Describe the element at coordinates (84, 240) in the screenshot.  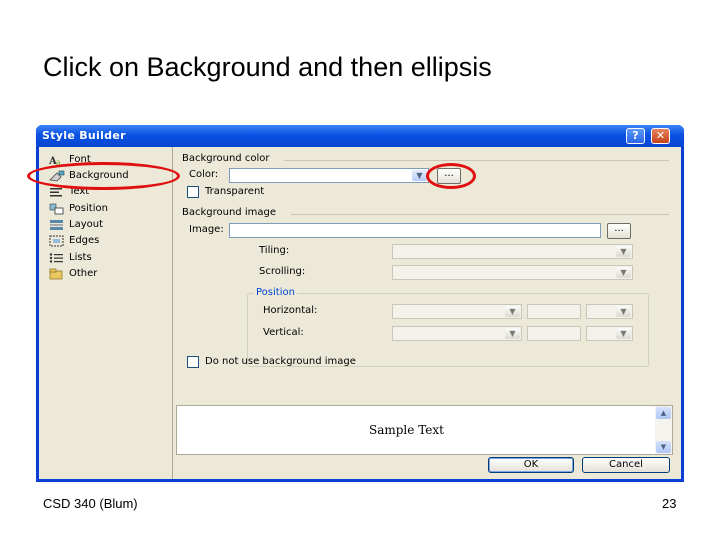
I see `sidebar-item-label: Edges` at that location.